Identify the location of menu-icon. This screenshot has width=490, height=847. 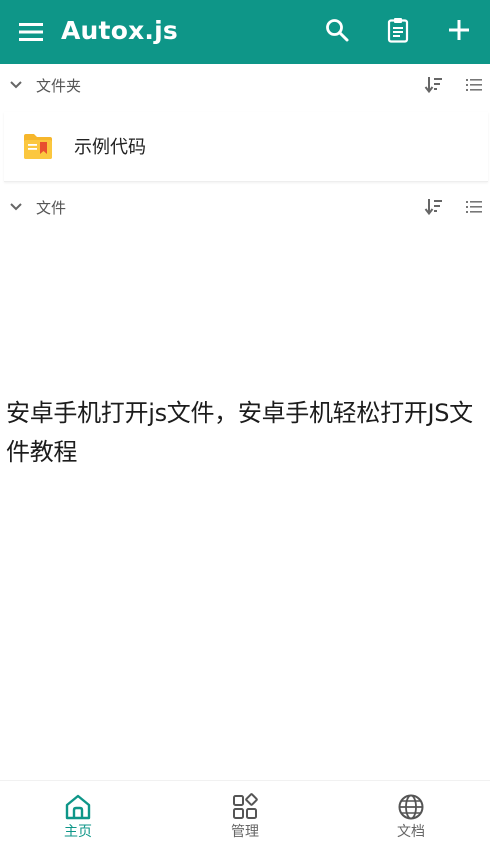
(31, 32).